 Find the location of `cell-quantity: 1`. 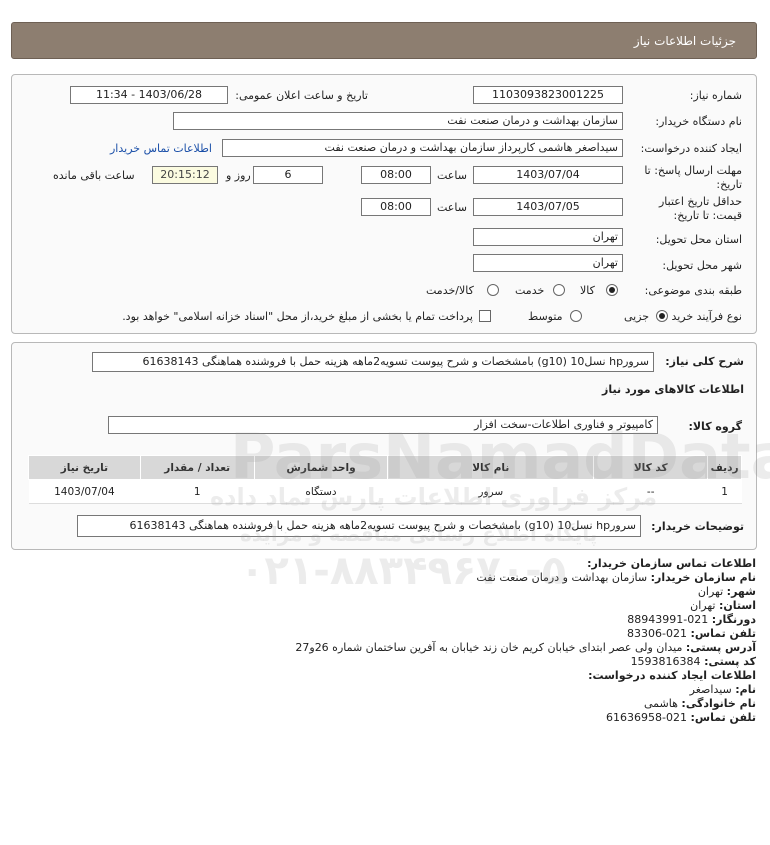

cell-quantity: 1 is located at coordinates (197, 491).